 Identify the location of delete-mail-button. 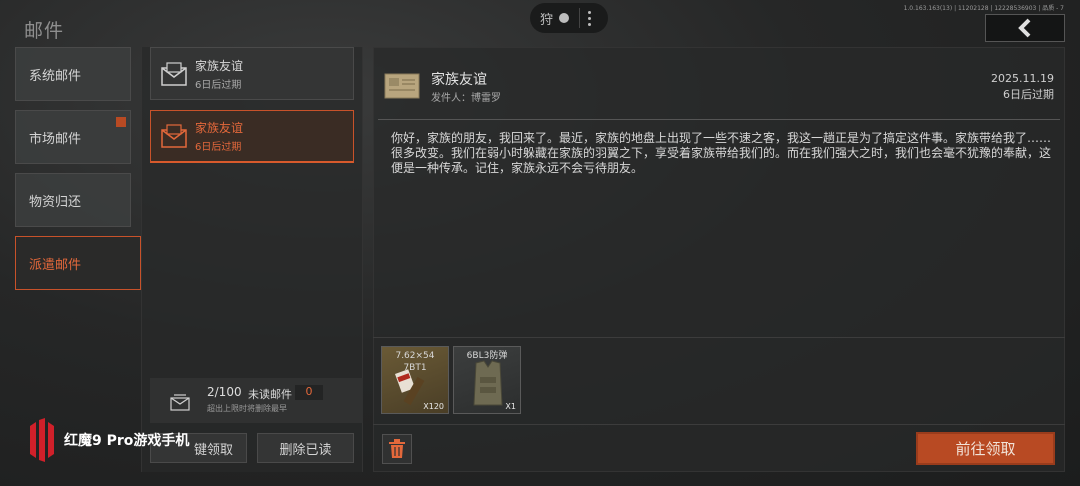
(397, 449).